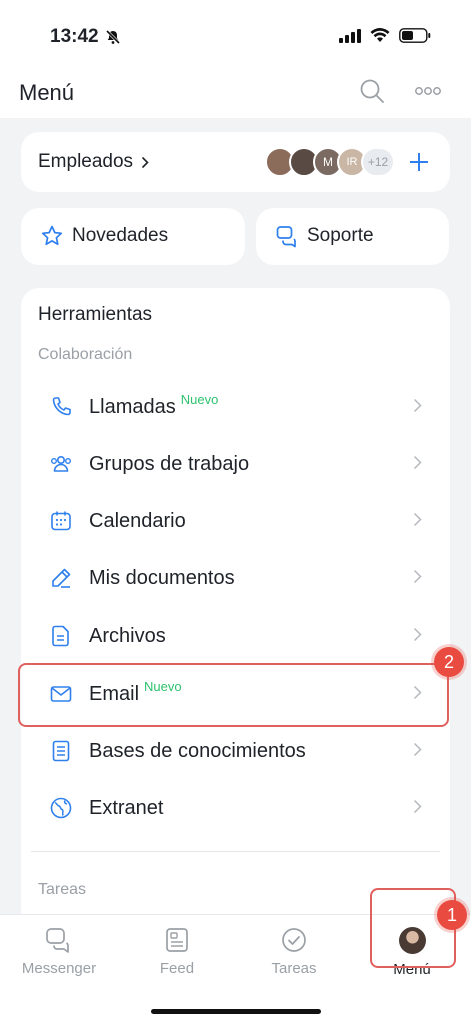 The width and height of the screenshot is (471, 1024). Describe the element at coordinates (294, 968) in the screenshot. I see `tab-label: Tareas` at that location.